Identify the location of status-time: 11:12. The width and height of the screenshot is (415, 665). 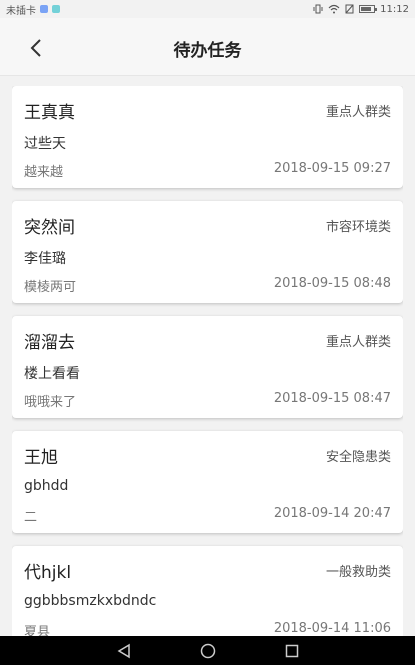
(394, 9).